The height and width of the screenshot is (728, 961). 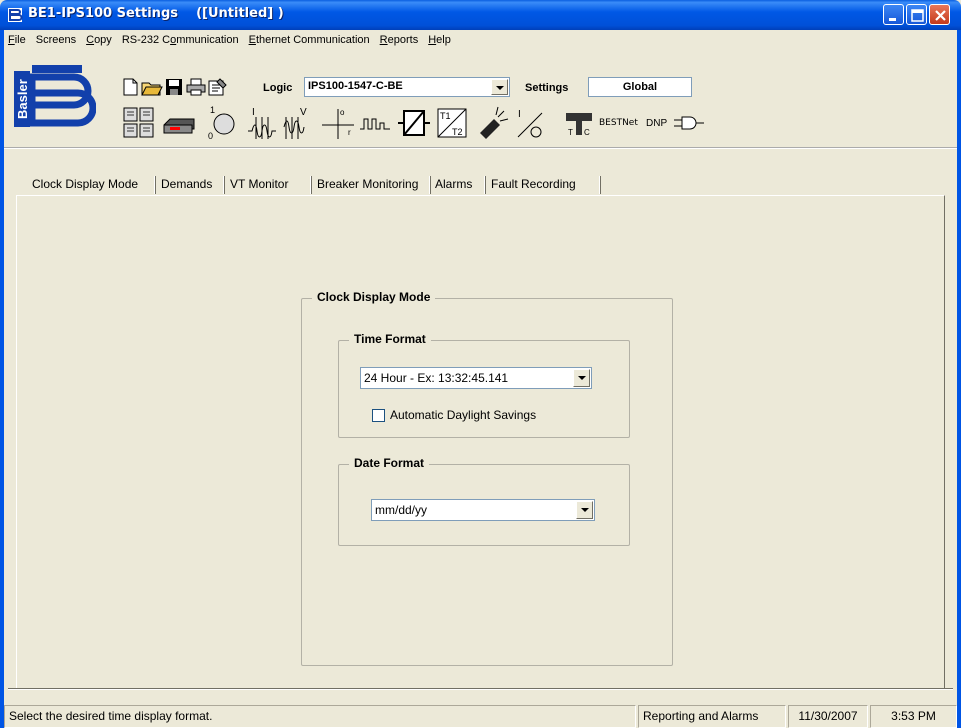 I want to click on clock-display-mode-title: Clock Display Mode, so click(x=374, y=297).